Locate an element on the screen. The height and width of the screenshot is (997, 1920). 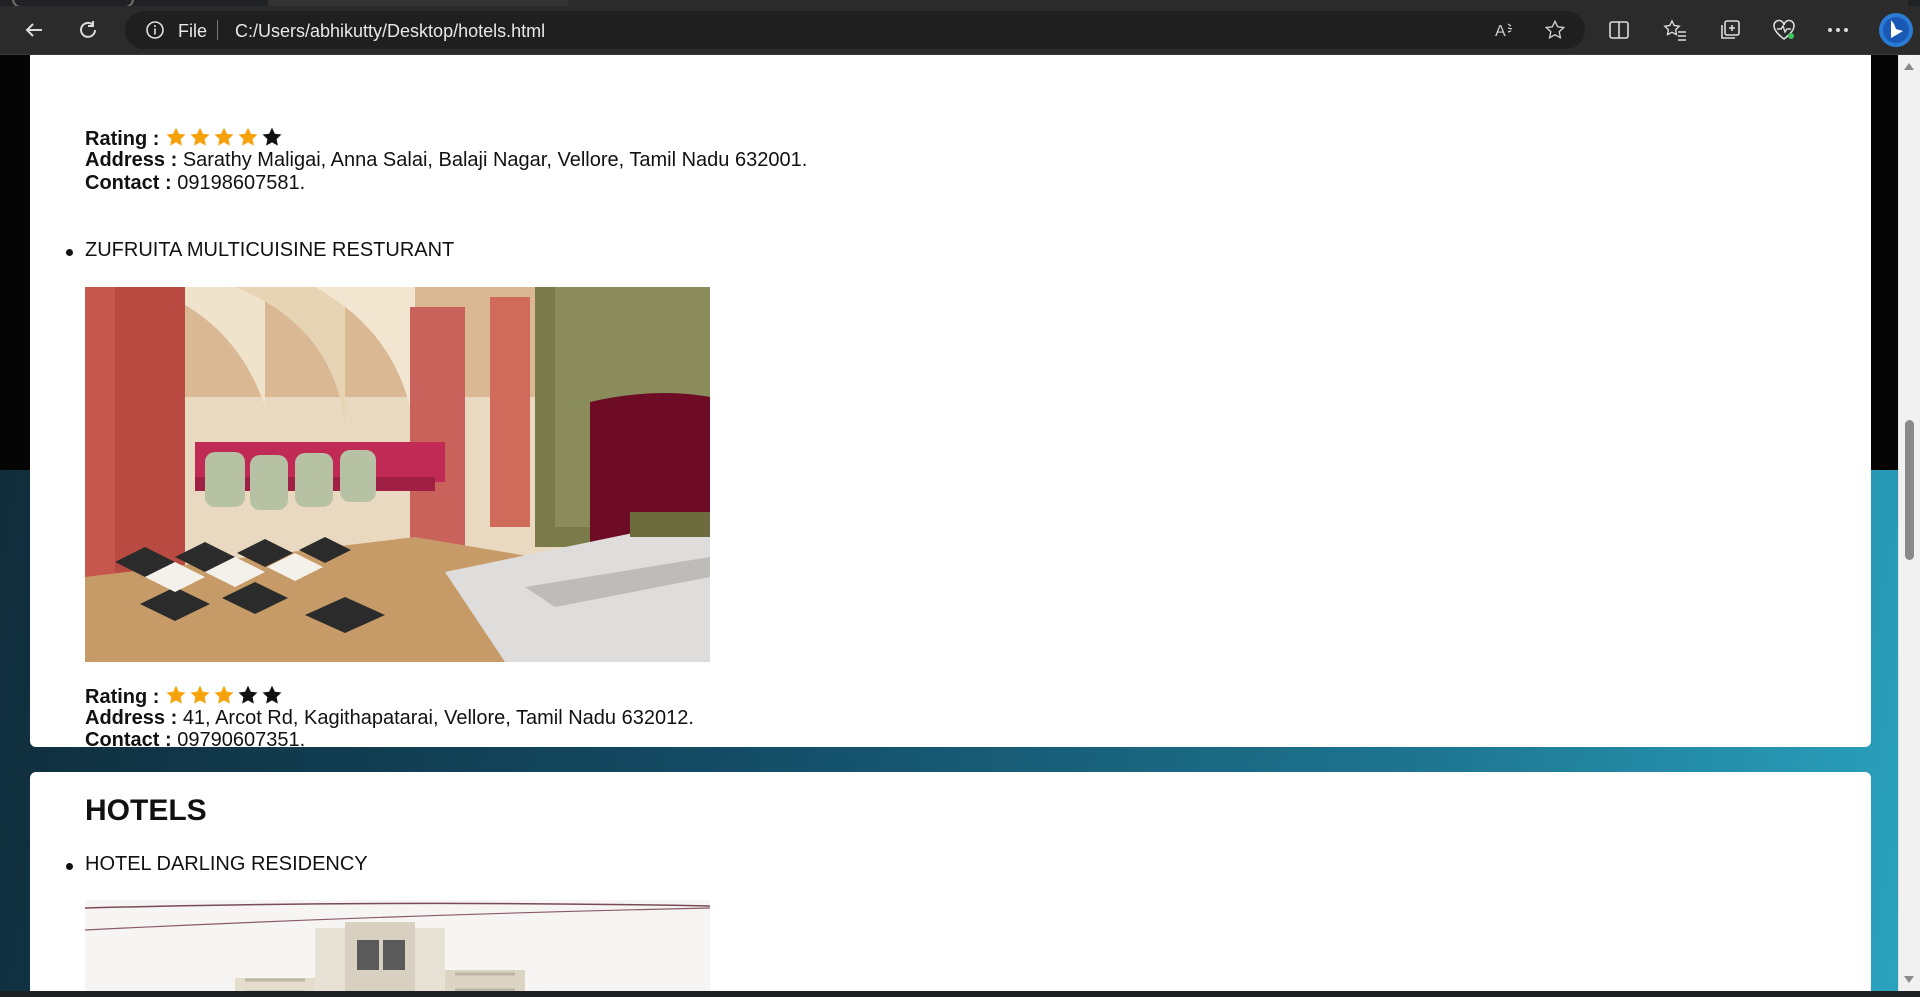
browser-essentials-button is located at coordinates (1784, 30).